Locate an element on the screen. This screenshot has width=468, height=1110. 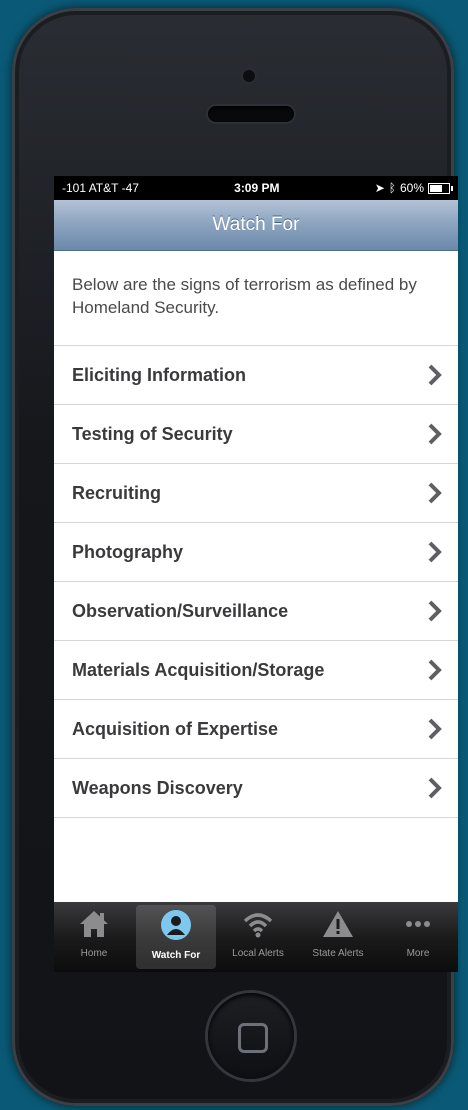
page-title: Watch For is located at coordinates (256, 224).